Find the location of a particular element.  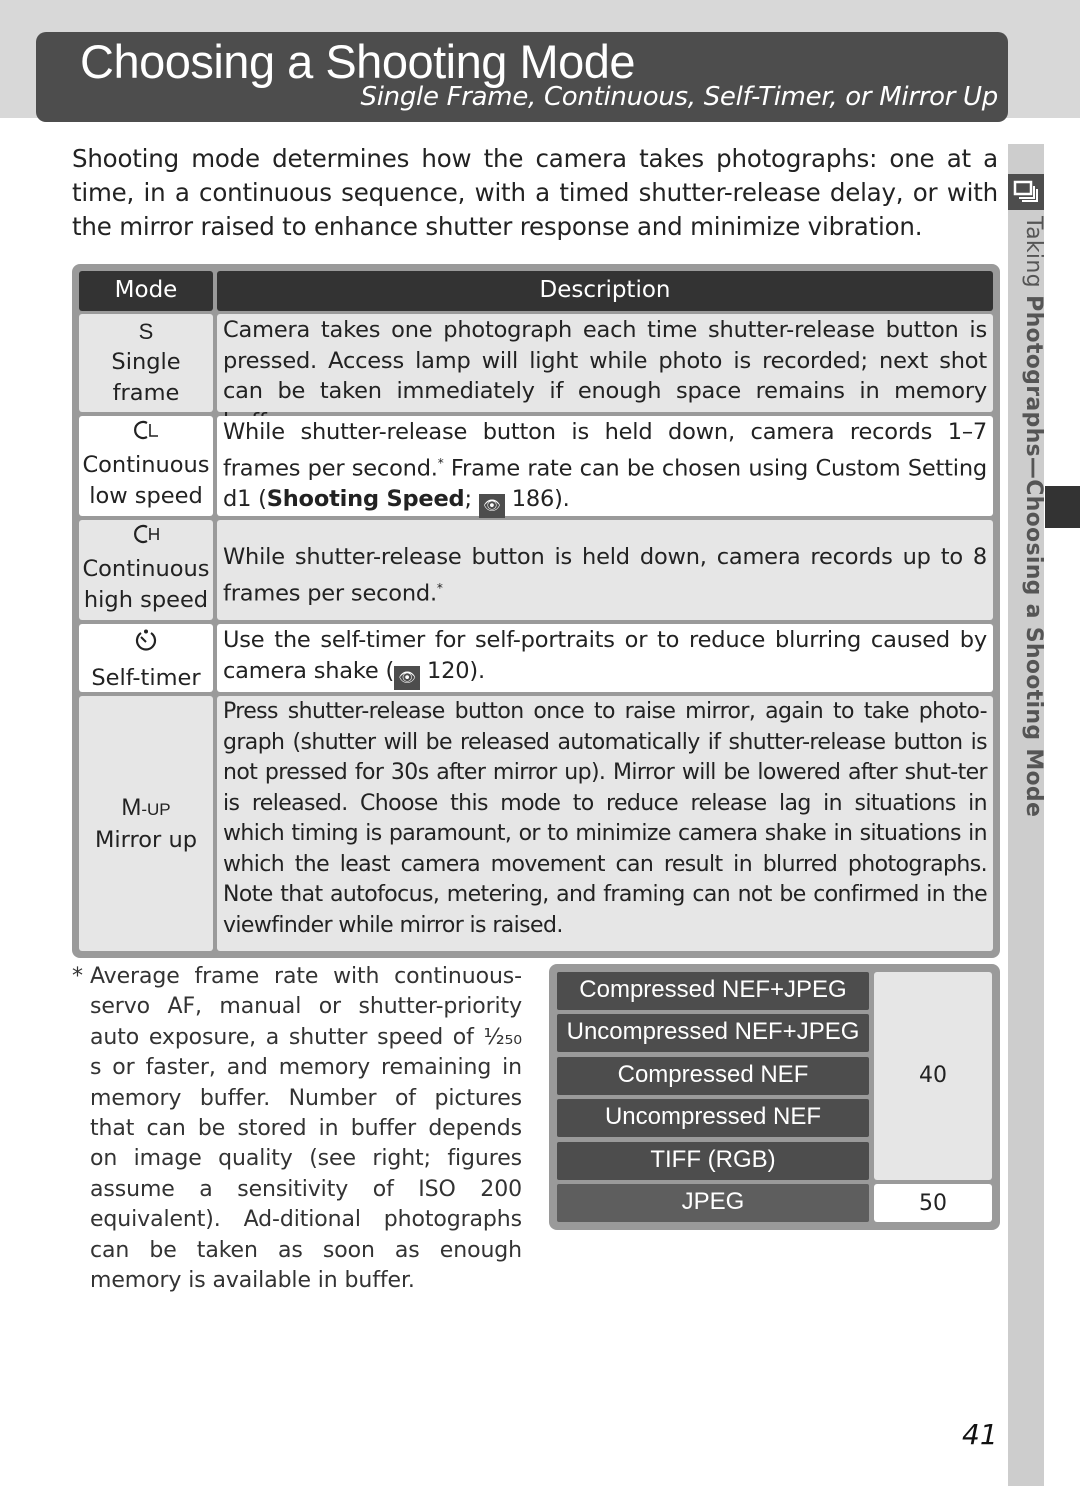

page-number: 41 is located at coordinates (980, 1434).